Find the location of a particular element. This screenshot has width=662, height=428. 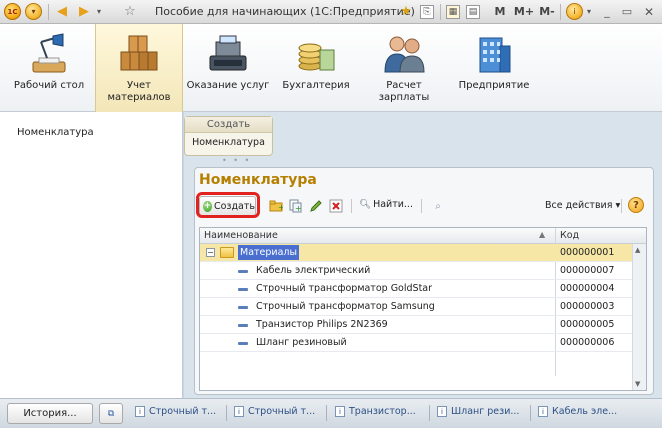

info-icon: i is located at coordinates (574, 11).